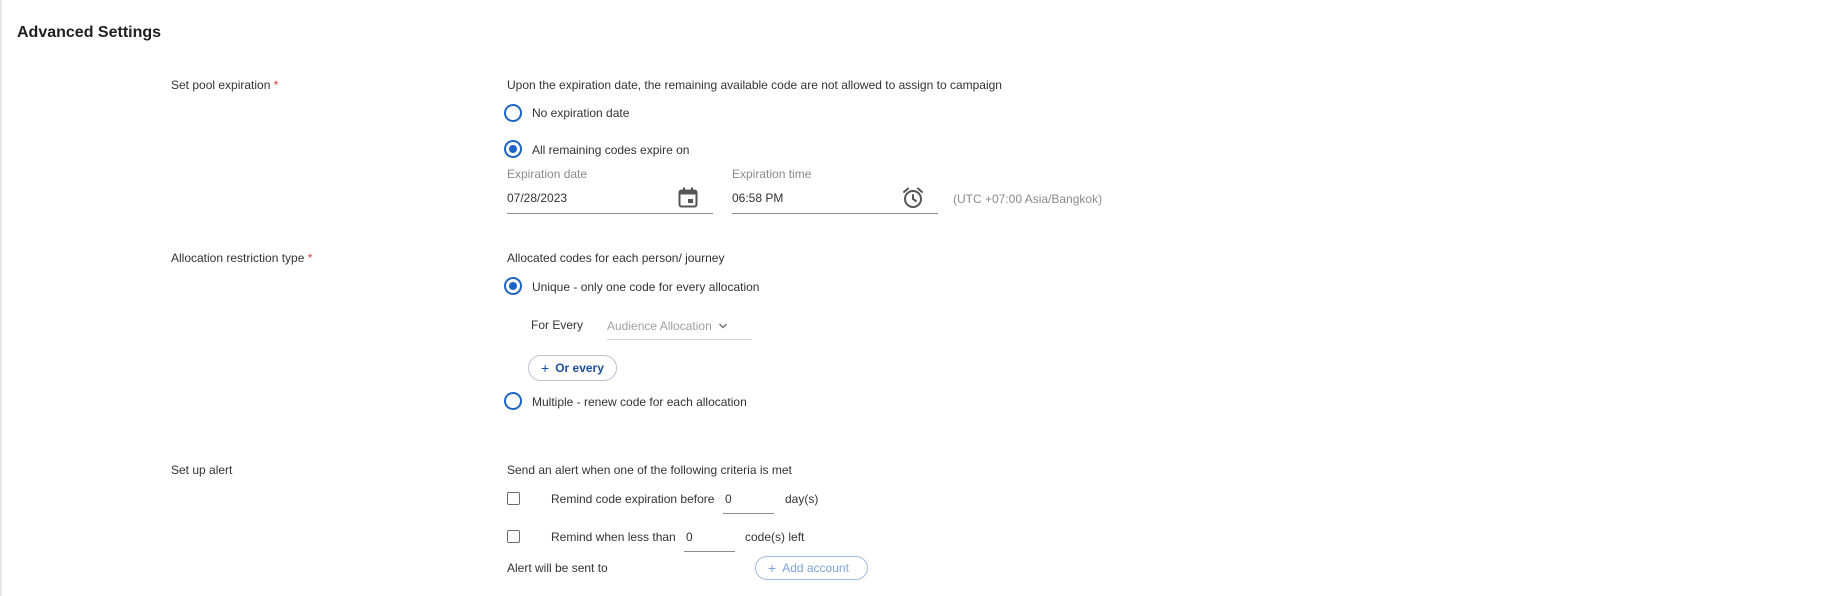 Image resolution: width=1830 pixels, height=596 pixels. I want to click on multiple-radio, so click(513, 401).